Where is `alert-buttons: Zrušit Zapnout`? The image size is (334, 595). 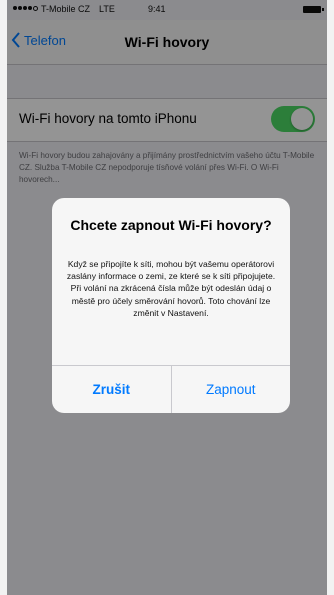
alert-buttons: Zrušit Zapnout is located at coordinates (171, 389).